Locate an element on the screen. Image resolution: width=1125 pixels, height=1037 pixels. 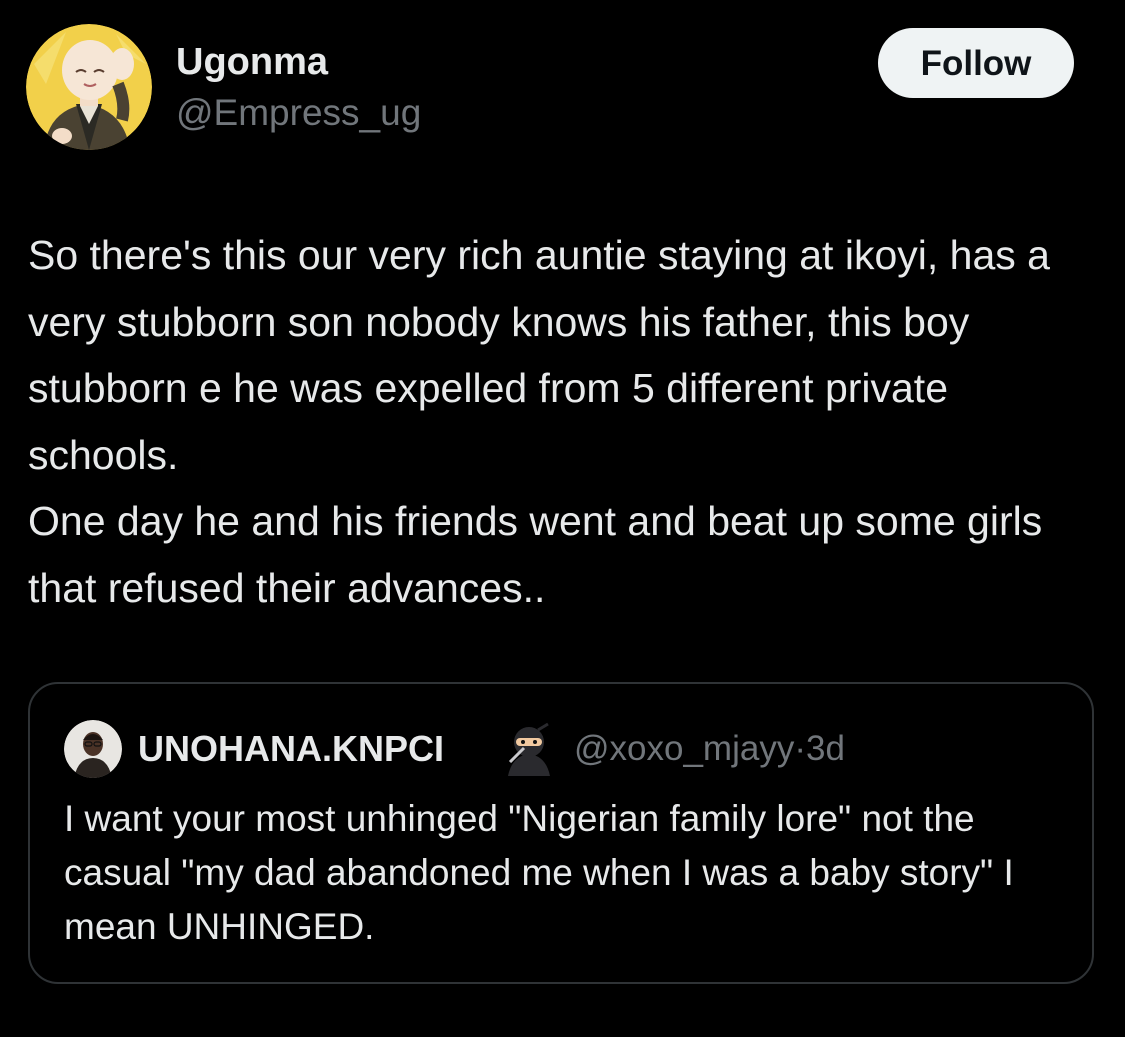
follow-button: Follow is located at coordinates (976, 63).